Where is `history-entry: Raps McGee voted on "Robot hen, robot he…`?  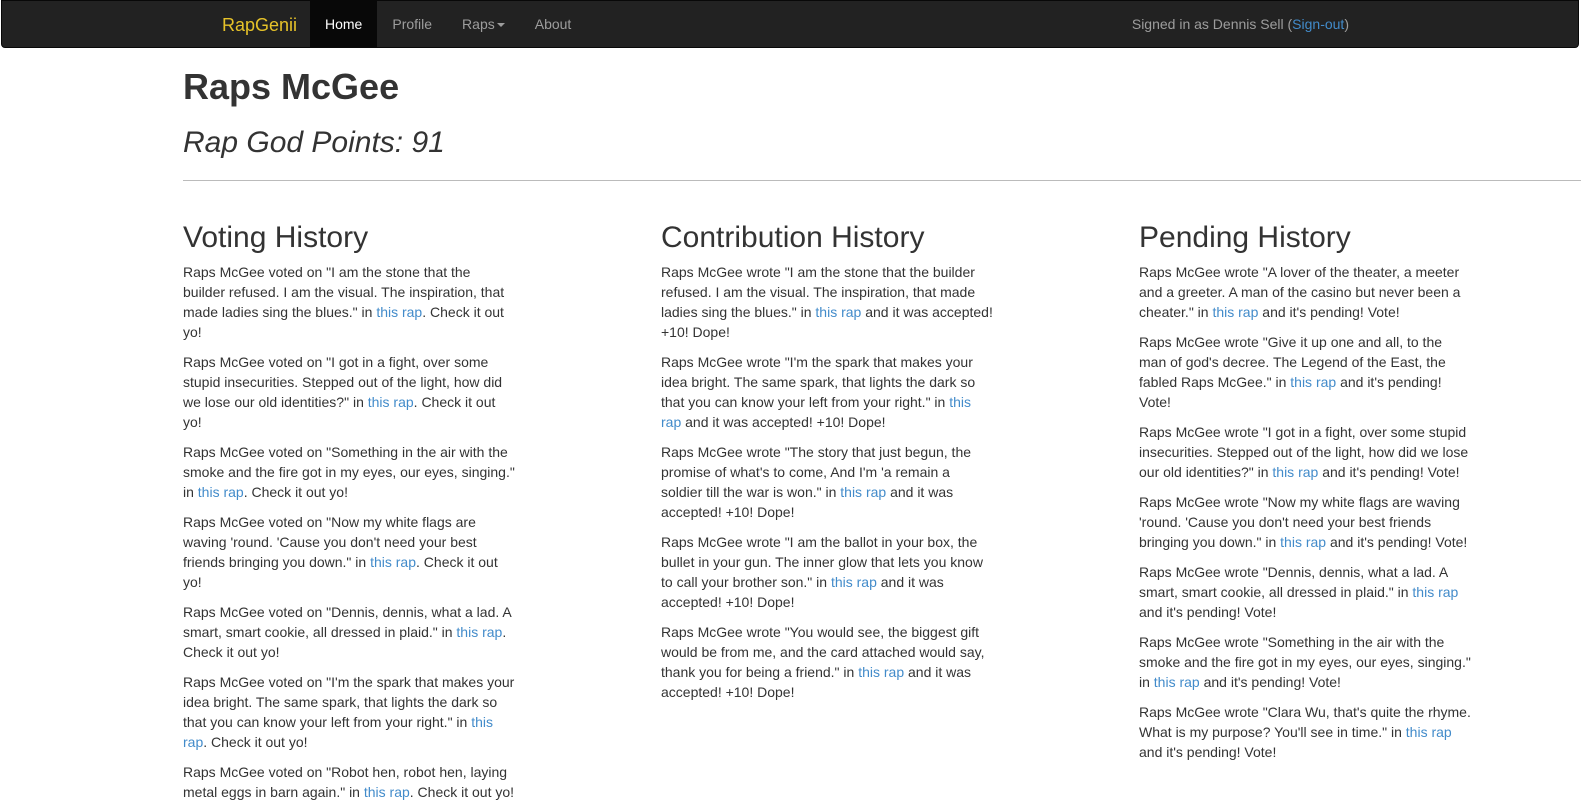
history-entry: Raps McGee voted on "Robot hen, robot he… is located at coordinates (349, 782).